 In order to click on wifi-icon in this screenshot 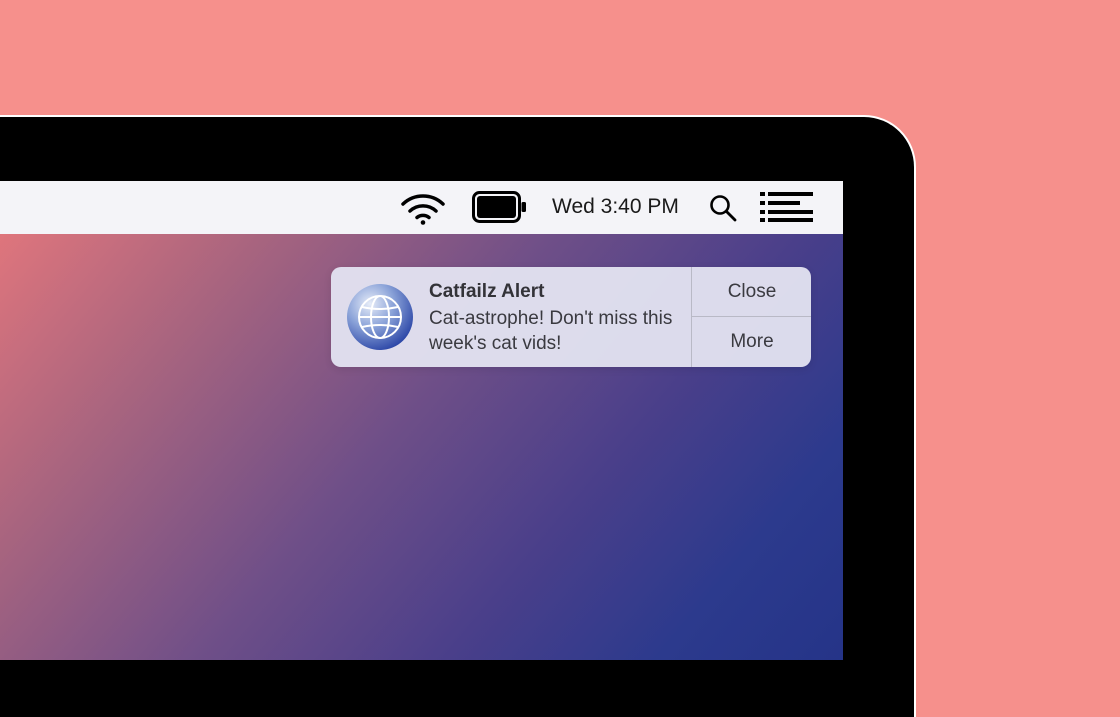, I will do `click(423, 209)`.